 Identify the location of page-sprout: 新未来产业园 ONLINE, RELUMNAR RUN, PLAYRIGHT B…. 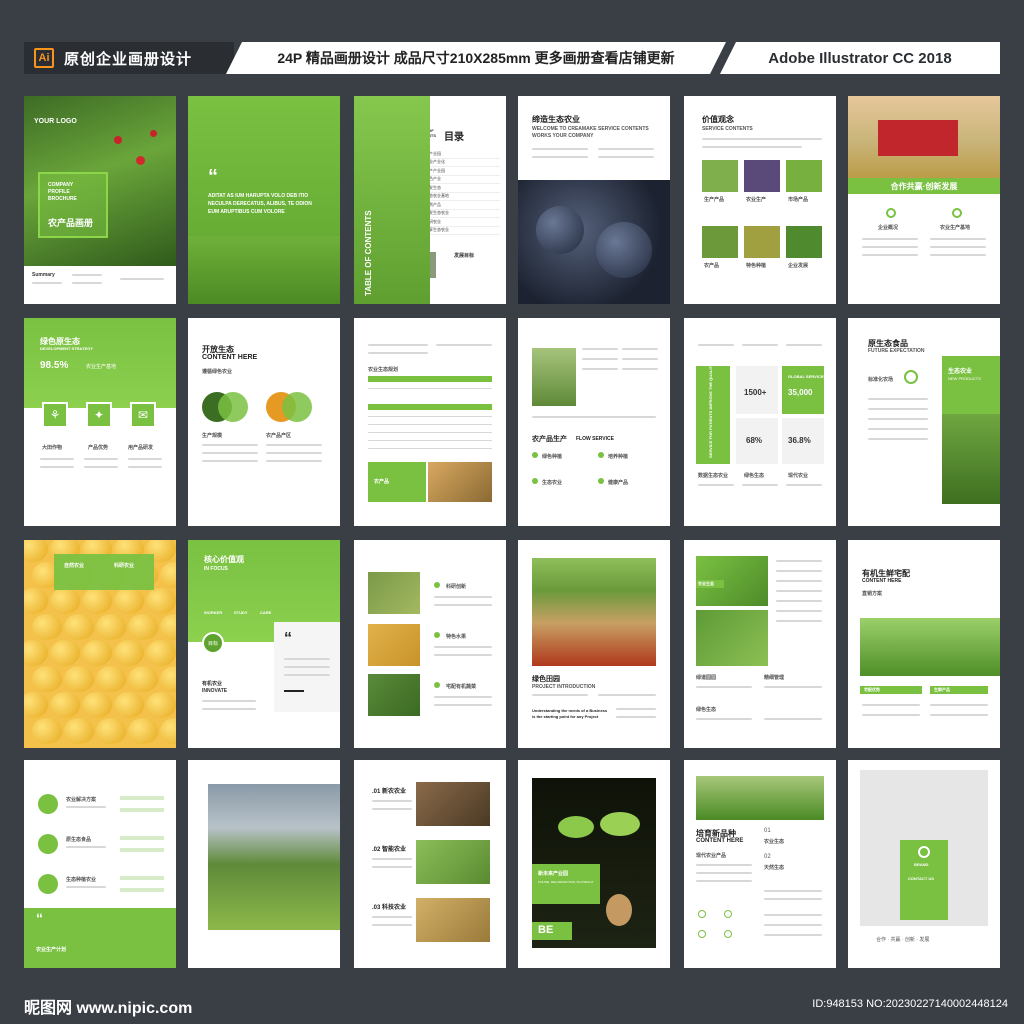
(594, 864).